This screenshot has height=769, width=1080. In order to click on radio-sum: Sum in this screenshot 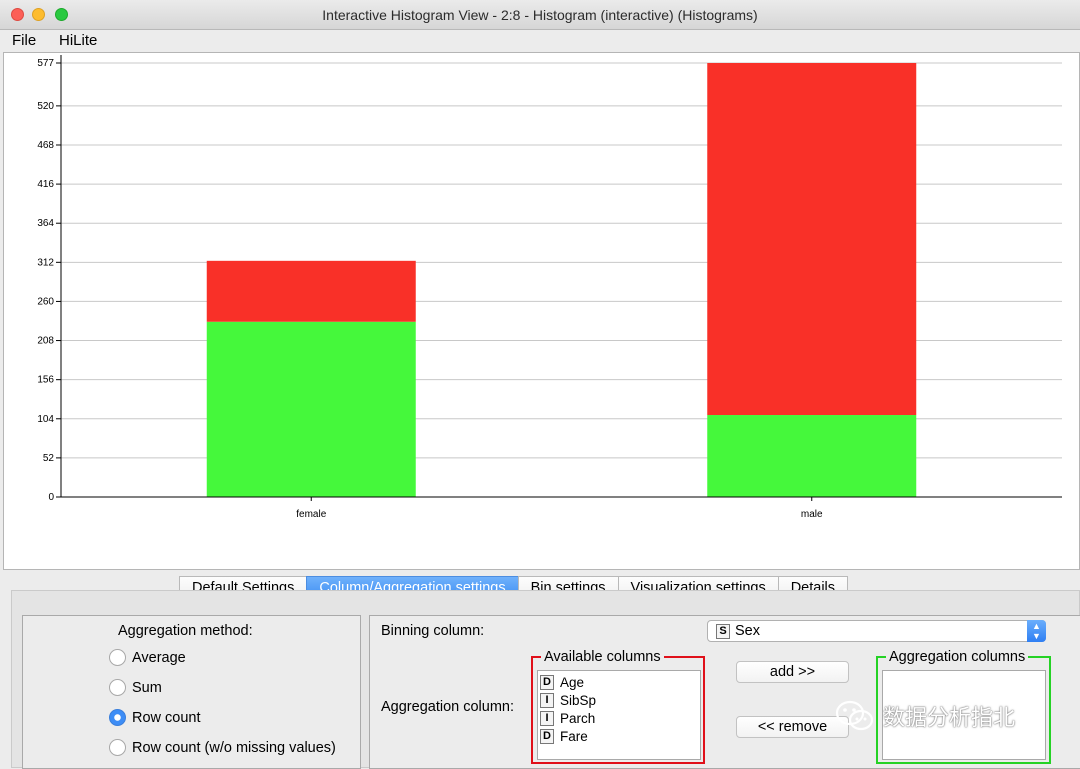, I will do `click(135, 687)`.